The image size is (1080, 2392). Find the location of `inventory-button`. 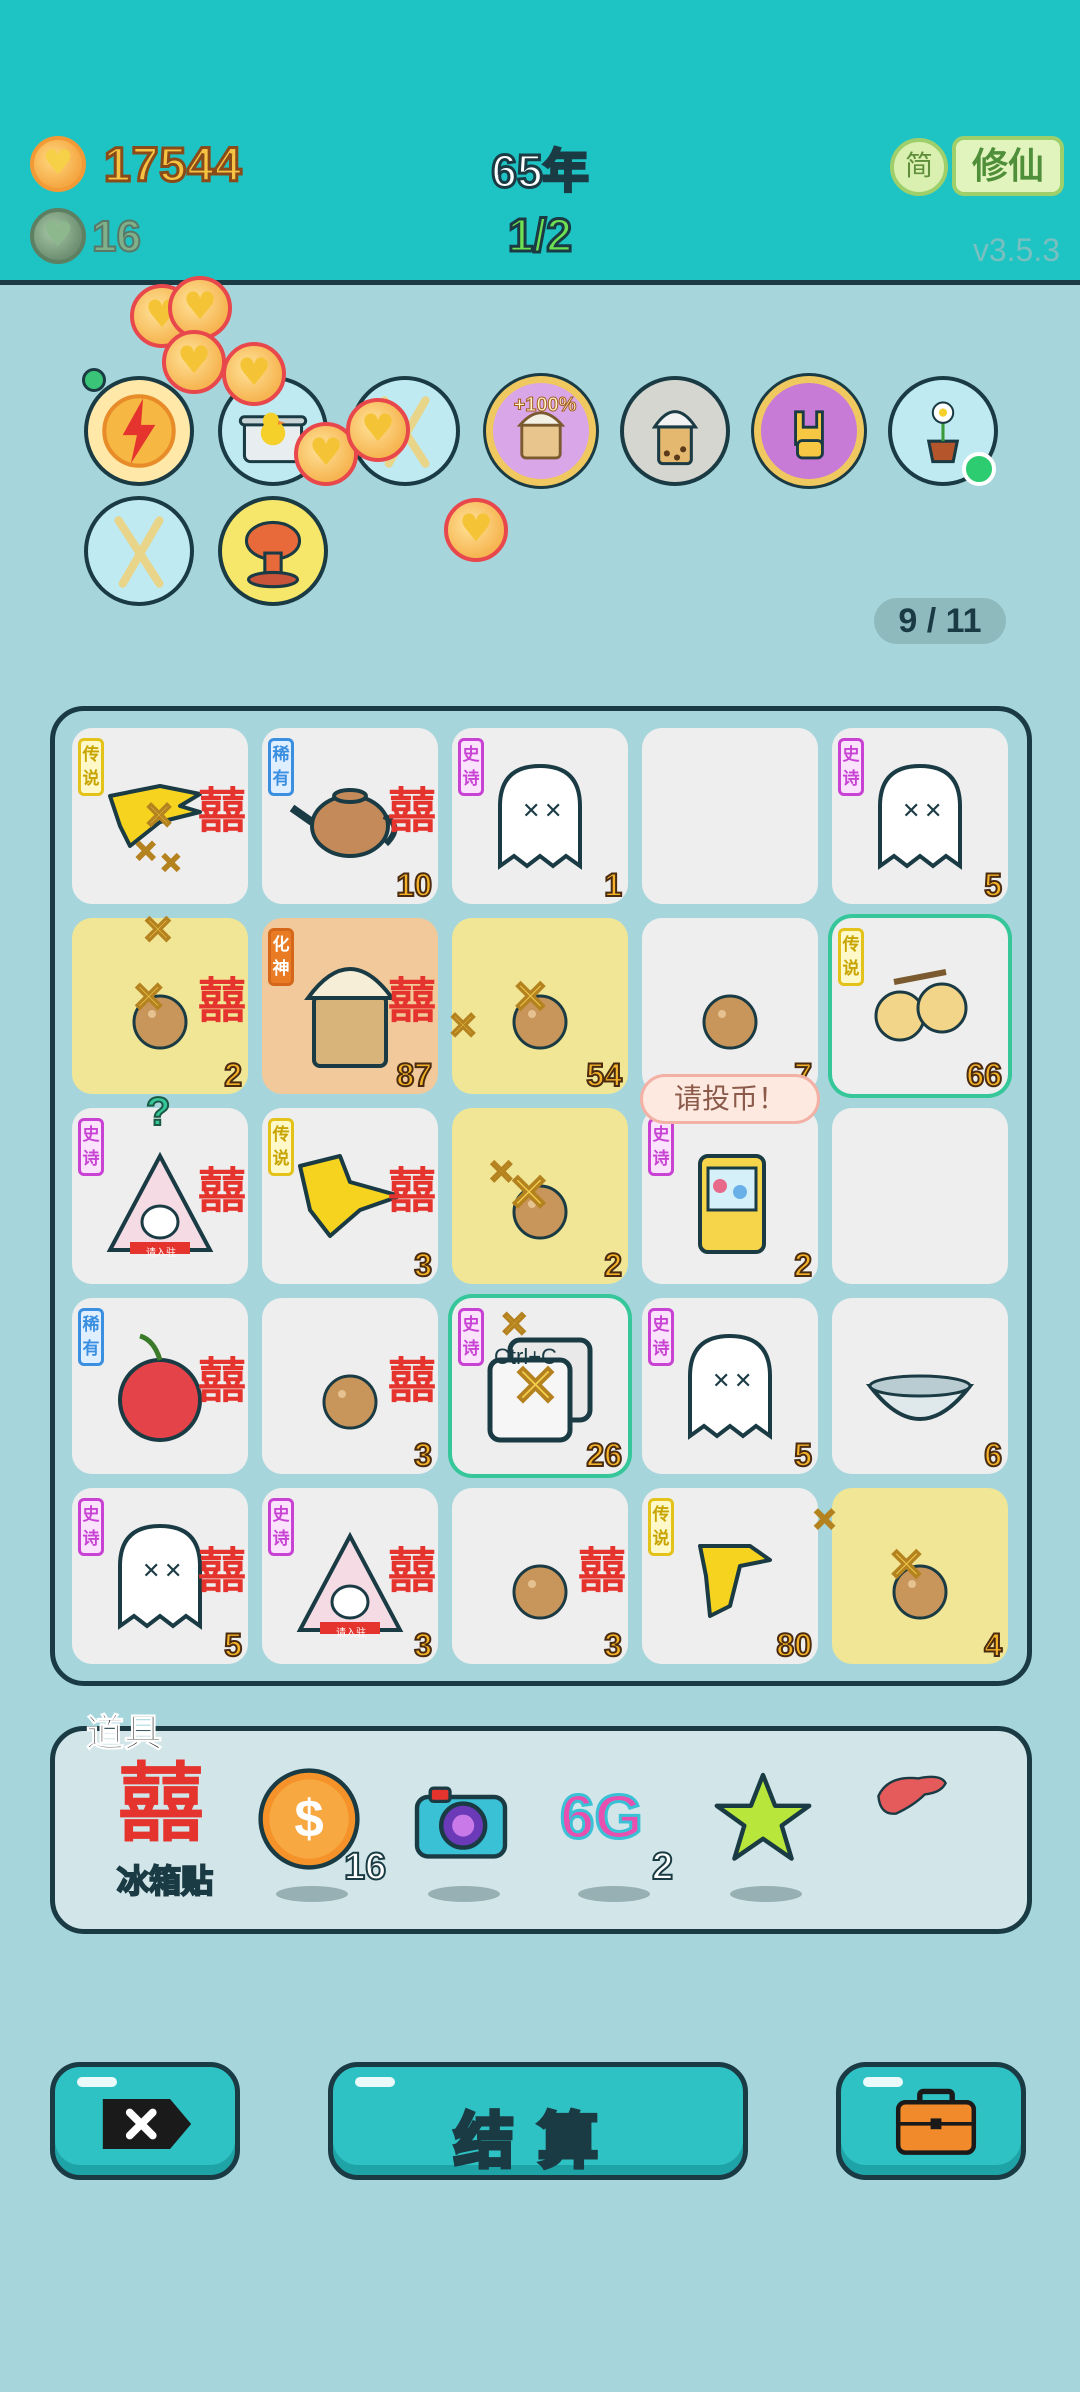

inventory-button is located at coordinates (931, 2121).